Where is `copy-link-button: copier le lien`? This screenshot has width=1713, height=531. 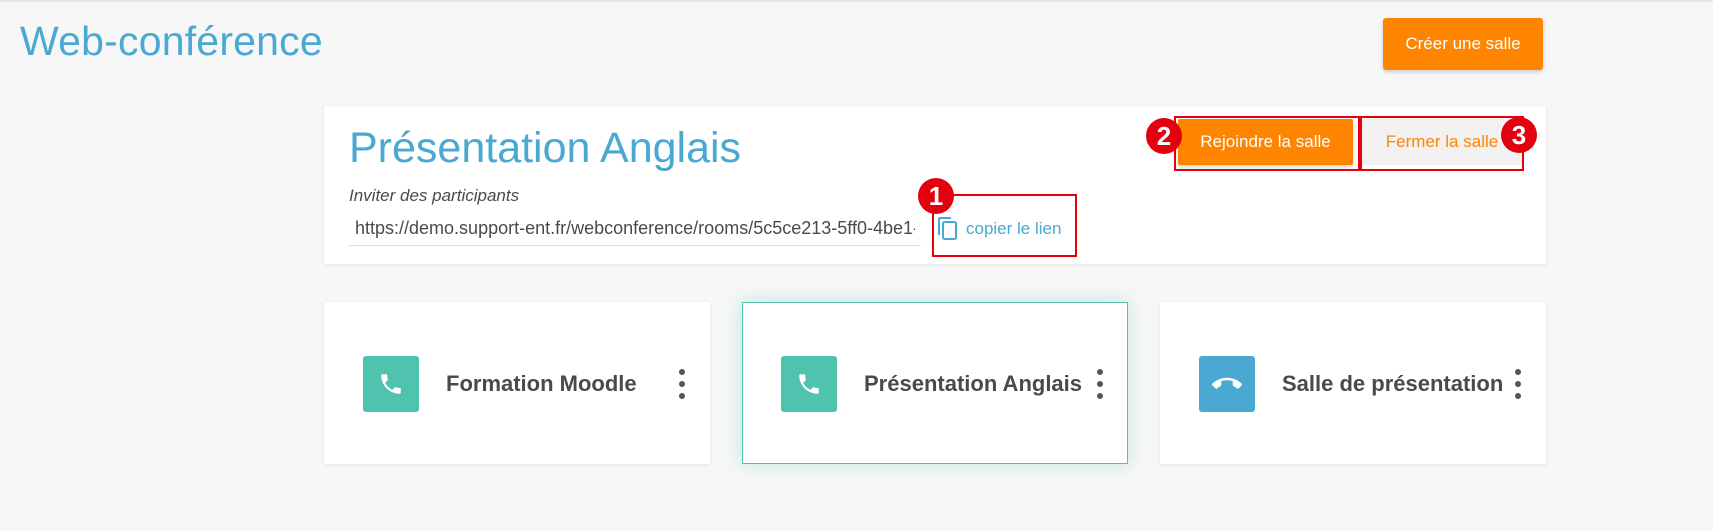 copy-link-button: copier le lien is located at coordinates (998, 229).